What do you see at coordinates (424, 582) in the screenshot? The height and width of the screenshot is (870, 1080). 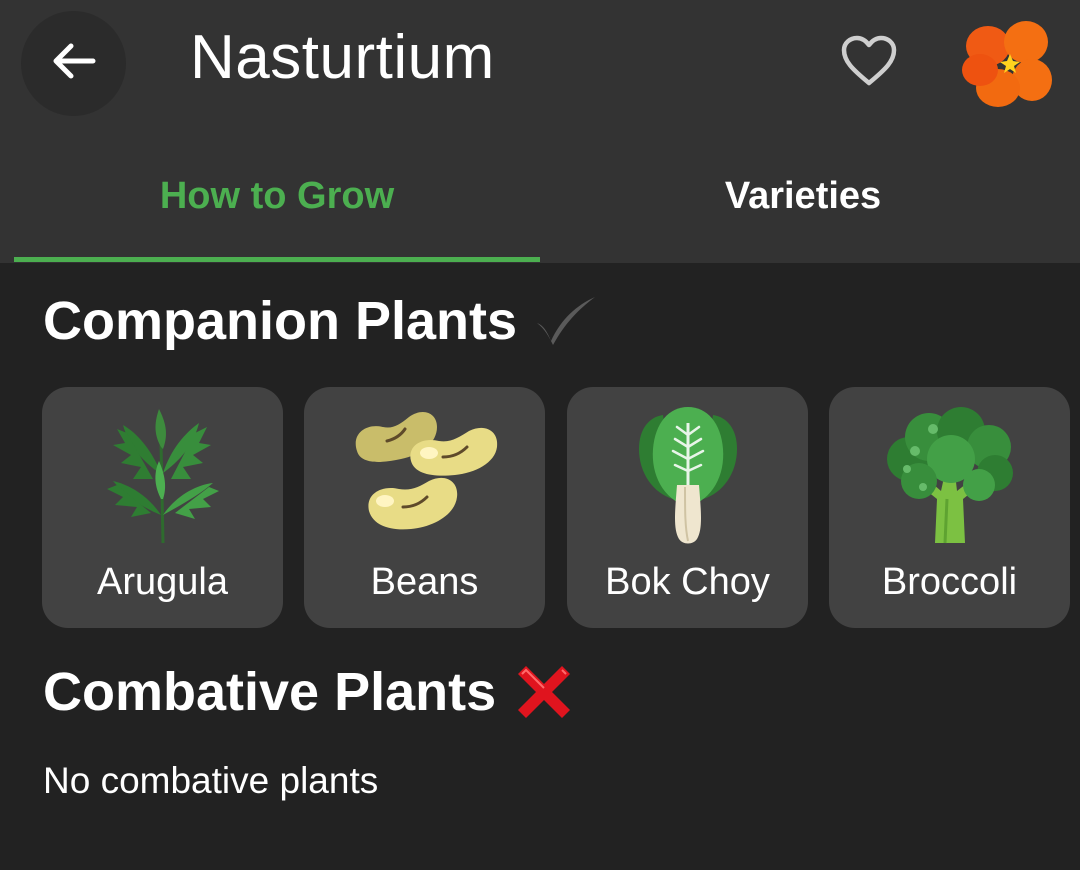 I see `plant-name: Beans` at bounding box center [424, 582].